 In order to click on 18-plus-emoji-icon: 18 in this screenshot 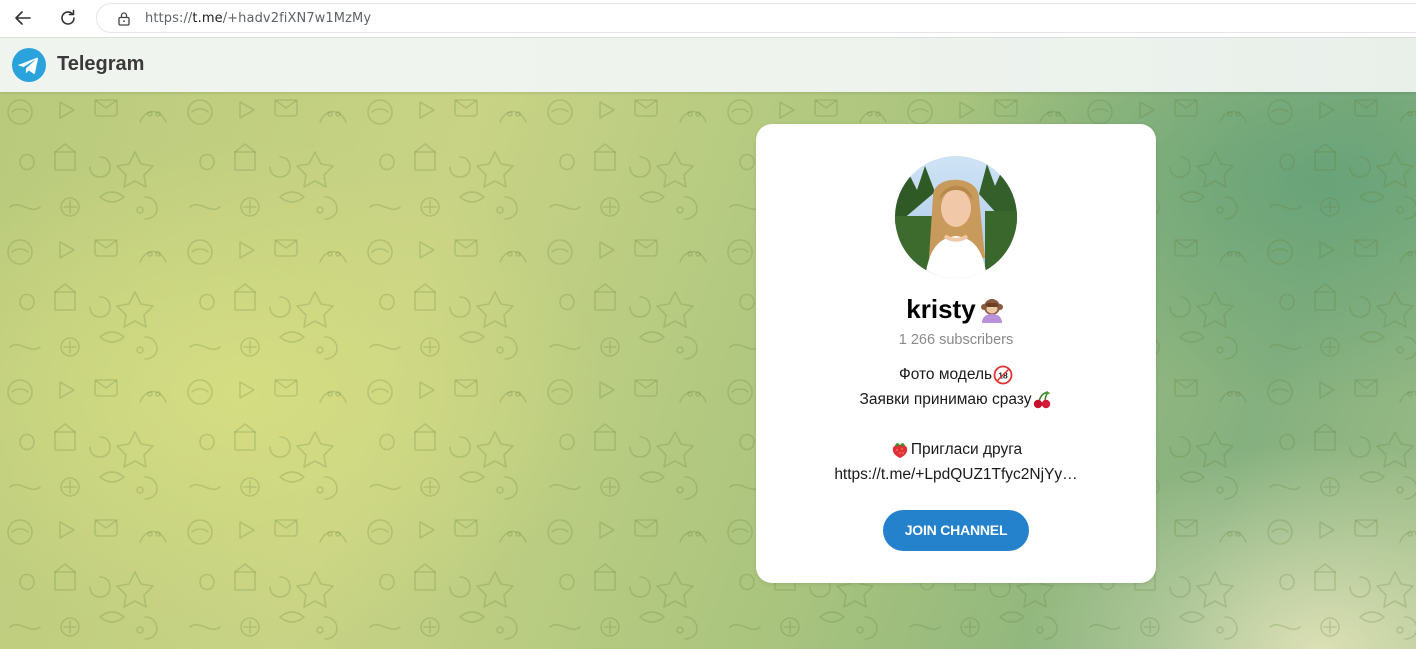, I will do `click(1003, 374)`.